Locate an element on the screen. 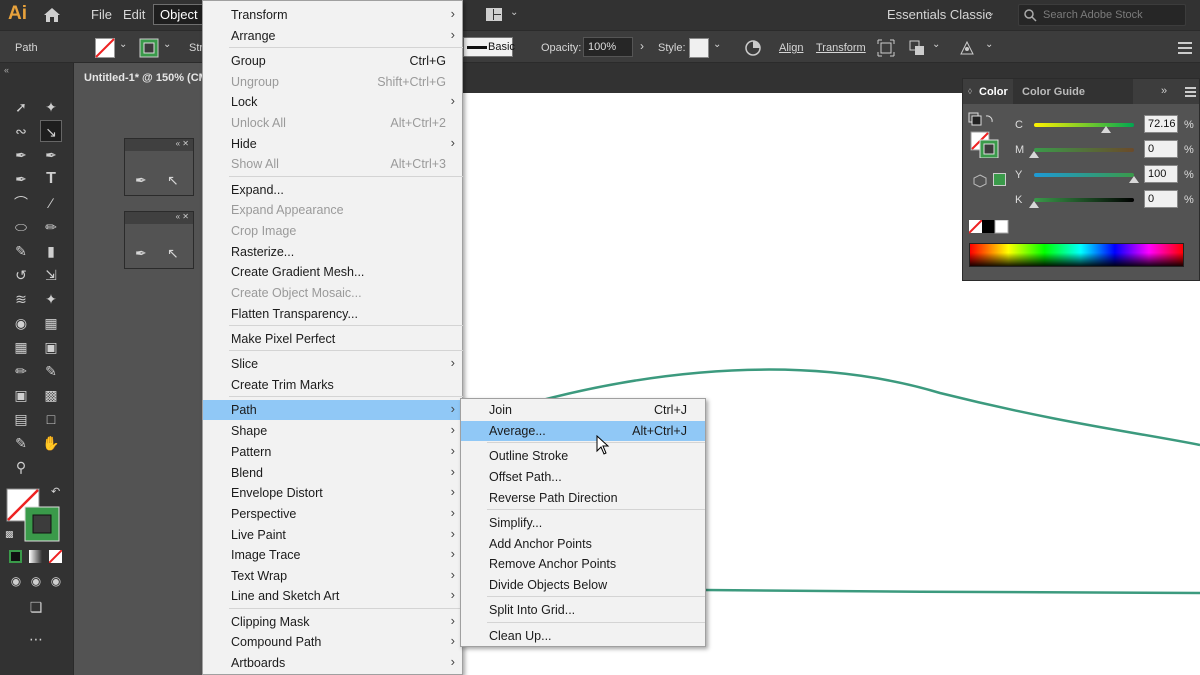  gradient-tool-icon: ▣ is located at coordinates (51, 347).